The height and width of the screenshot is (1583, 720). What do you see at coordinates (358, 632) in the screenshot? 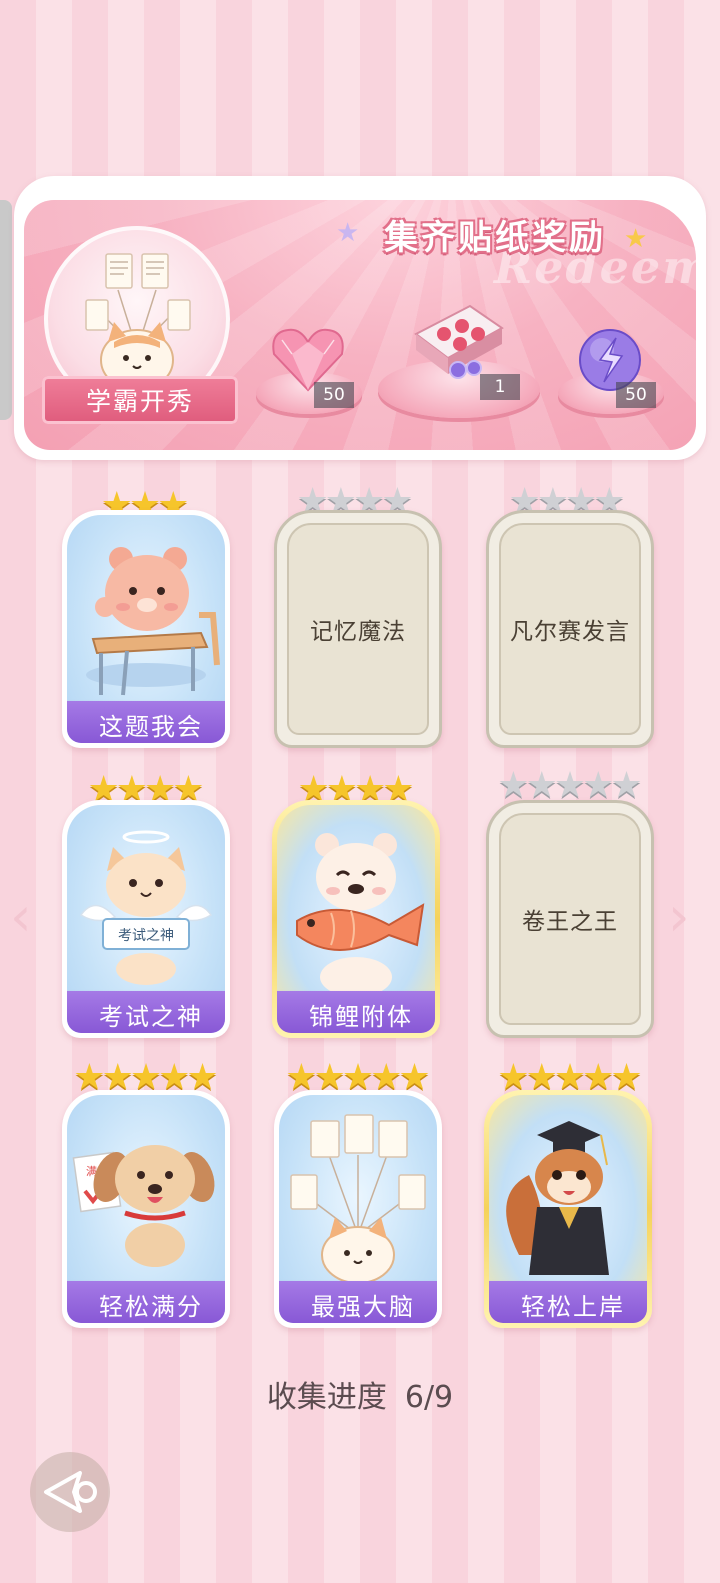
I see `locked-sticker-name: 记忆魔法` at bounding box center [358, 632].